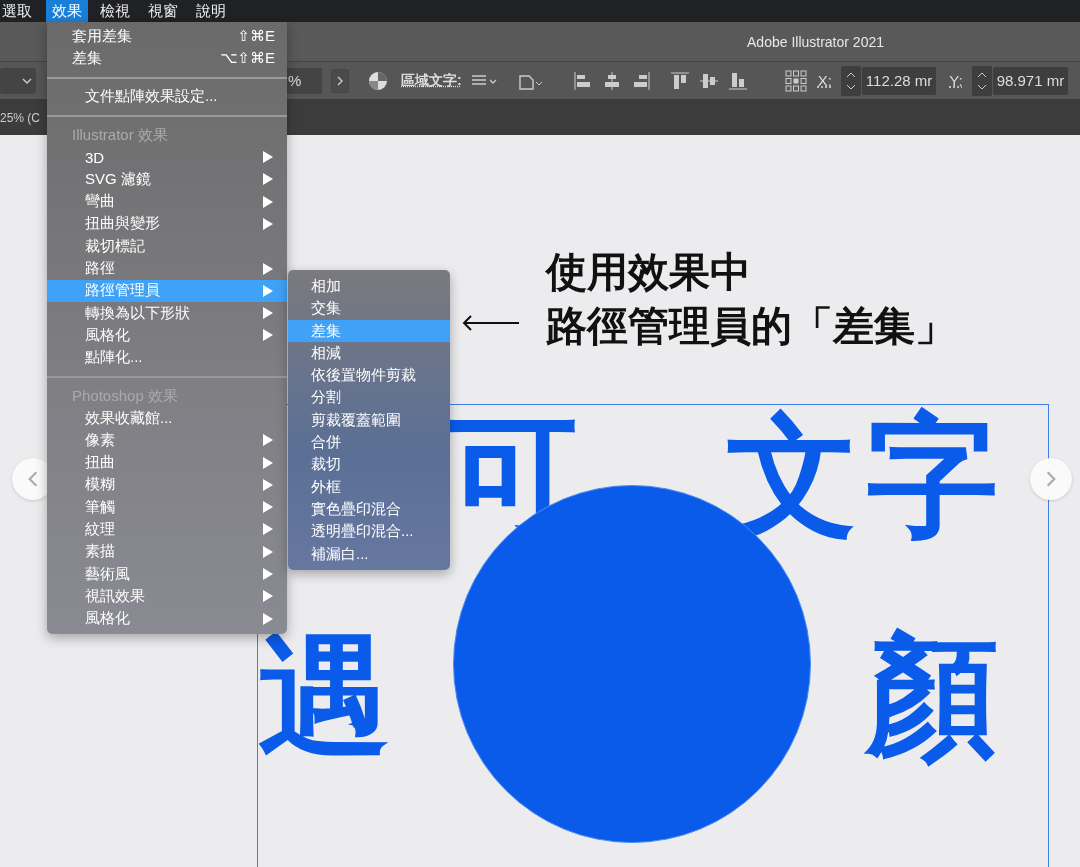 The height and width of the screenshot is (867, 1080). Describe the element at coordinates (378, 80) in the screenshot. I see `globe-icon` at that location.